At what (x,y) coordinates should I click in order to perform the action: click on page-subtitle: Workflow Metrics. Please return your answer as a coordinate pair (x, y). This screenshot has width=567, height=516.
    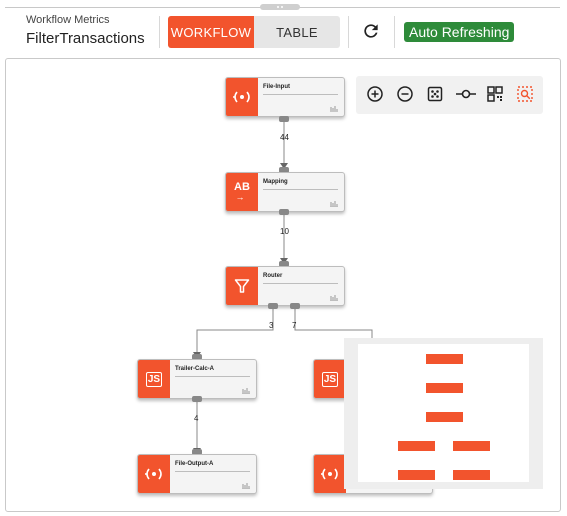
    Looking at the image, I should click on (68, 20).